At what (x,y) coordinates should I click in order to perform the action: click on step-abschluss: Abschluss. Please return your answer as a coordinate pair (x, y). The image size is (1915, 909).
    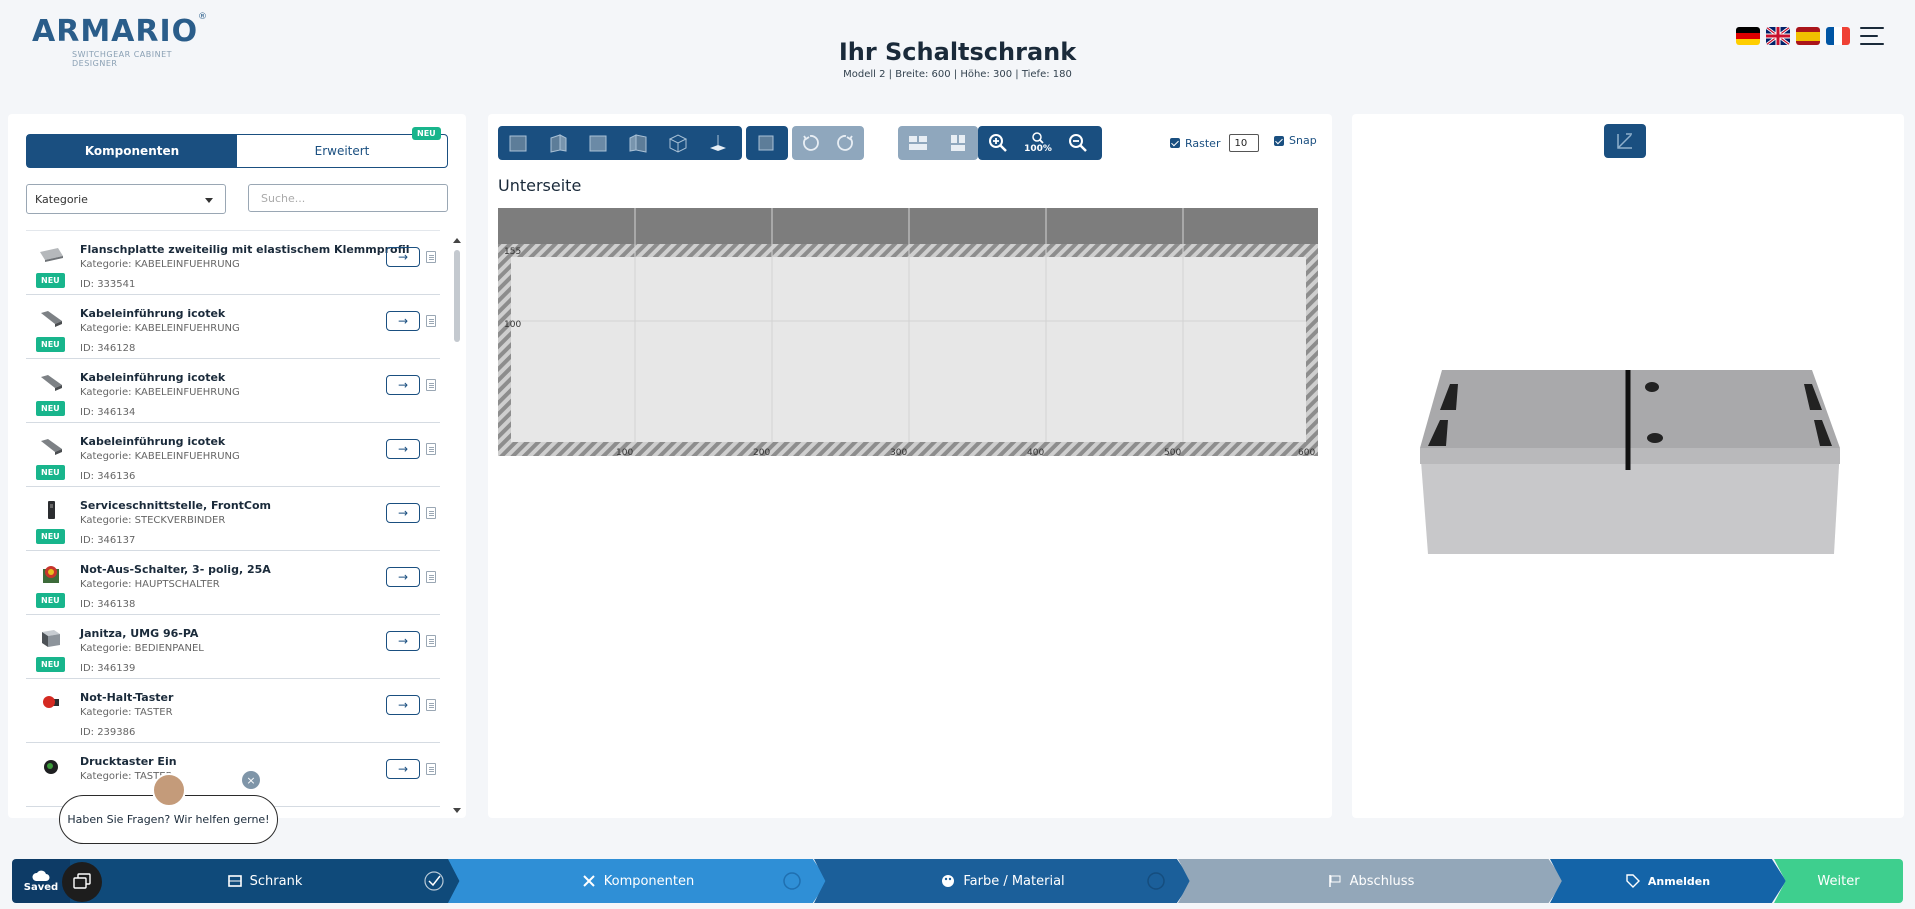
    Looking at the image, I should click on (1371, 881).